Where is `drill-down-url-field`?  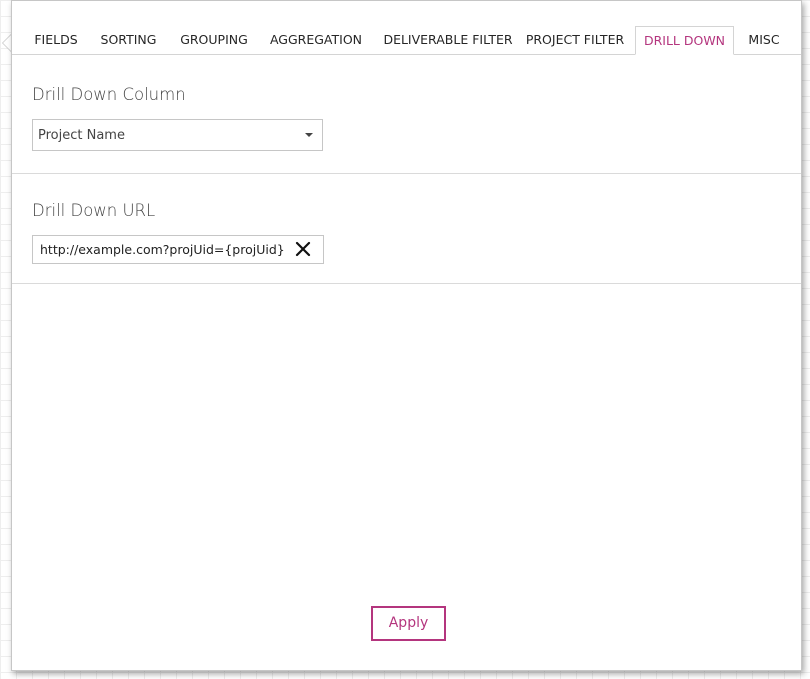
drill-down-url-field is located at coordinates (178, 249).